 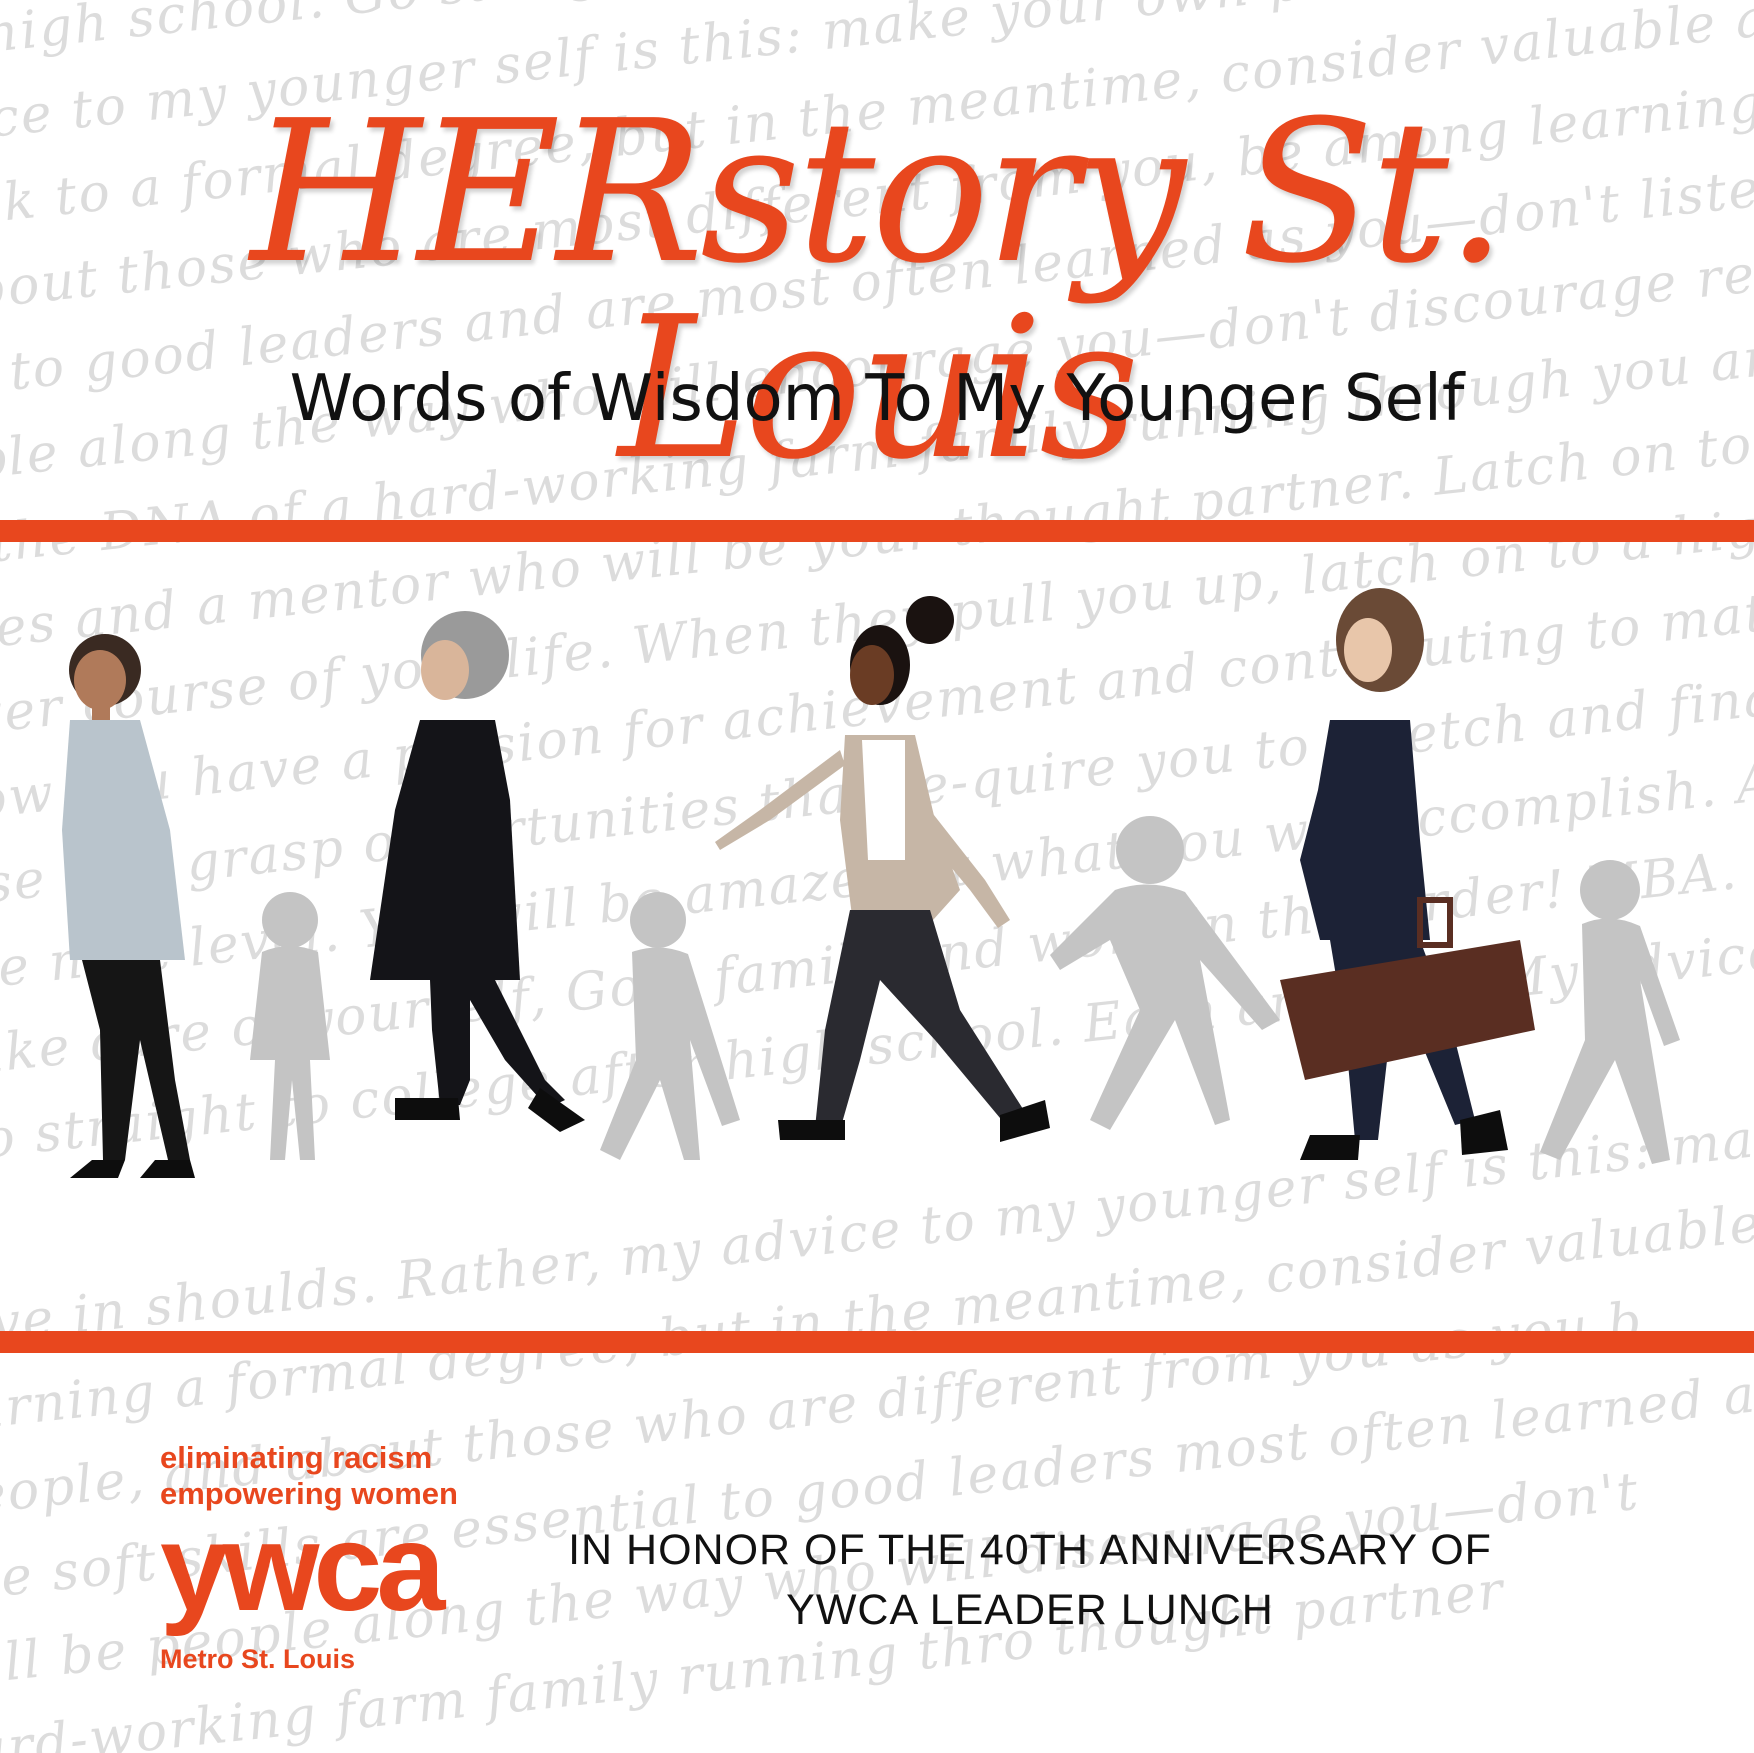 What do you see at coordinates (296, 1457) in the screenshot?
I see `logo-tagline: eliminating racism` at bounding box center [296, 1457].